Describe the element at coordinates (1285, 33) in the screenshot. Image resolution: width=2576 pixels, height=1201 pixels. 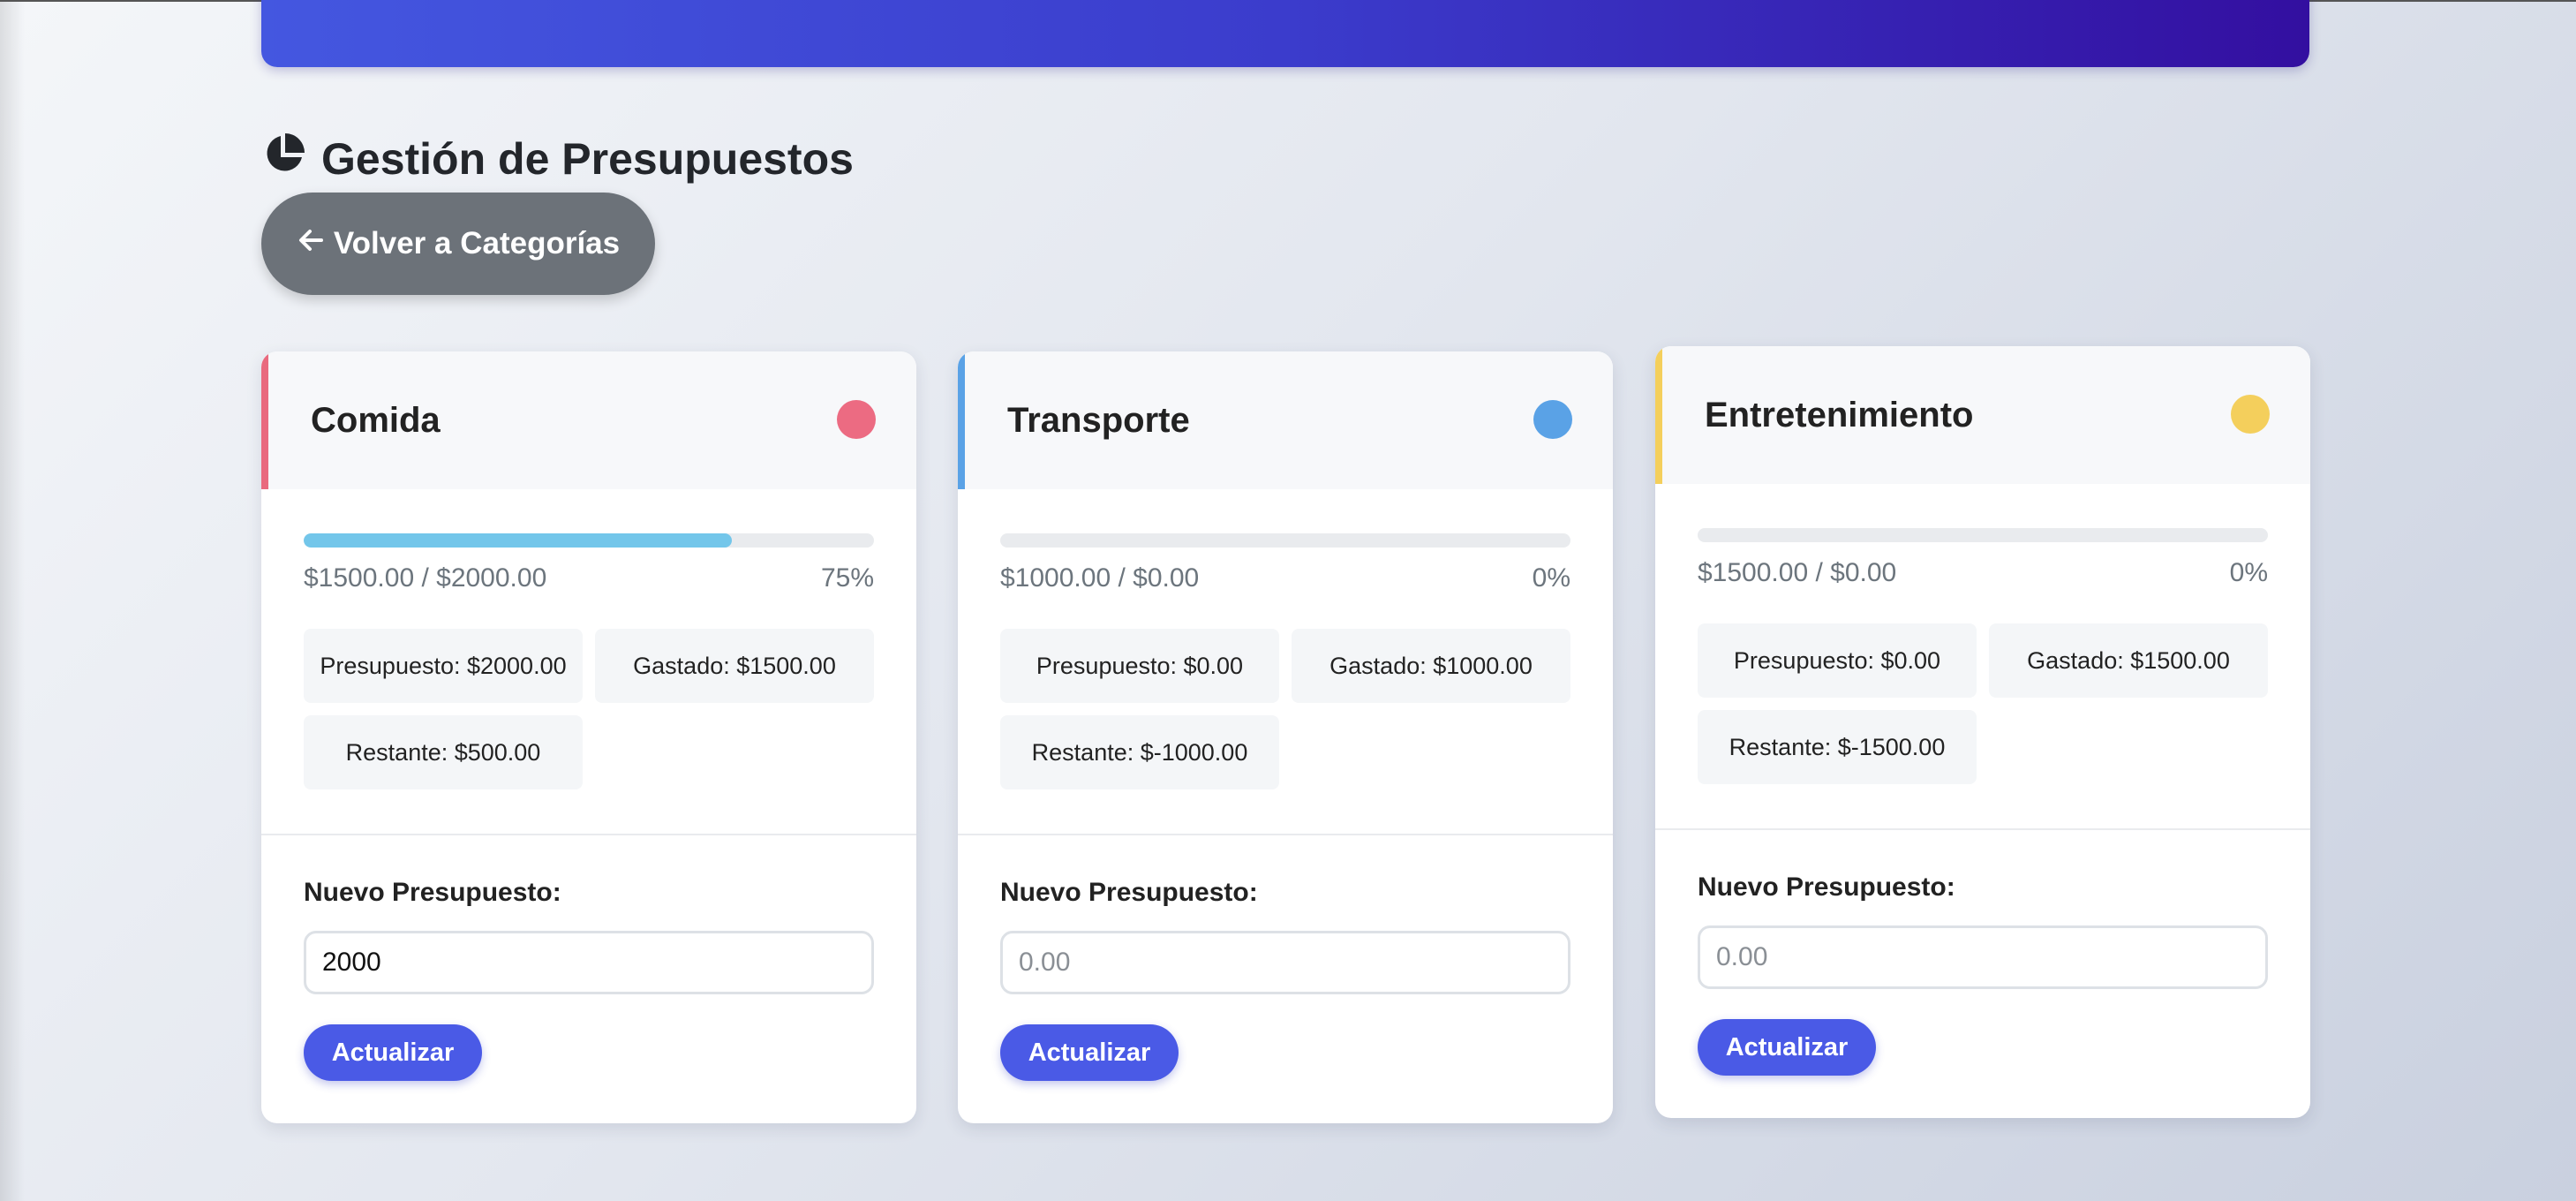
I see `hero-banner` at that location.